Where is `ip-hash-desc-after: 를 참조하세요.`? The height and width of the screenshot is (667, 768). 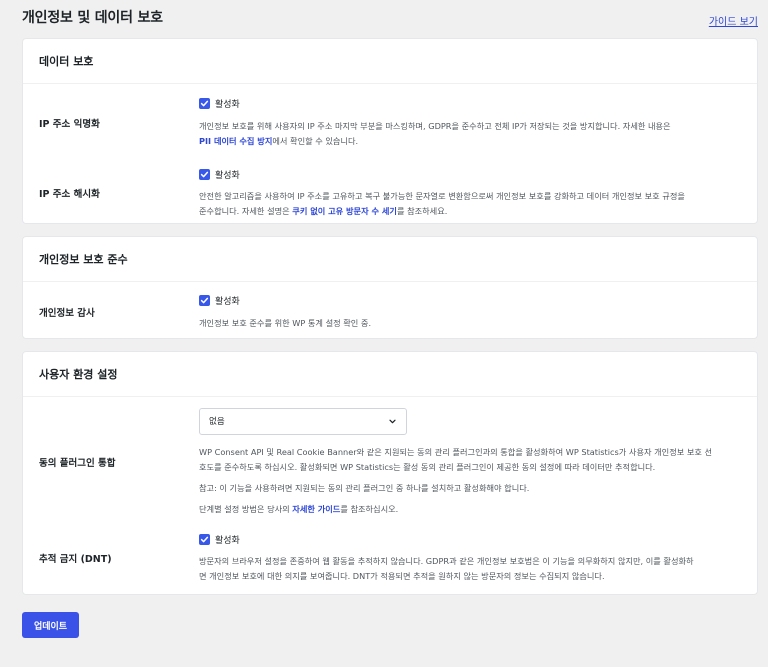
ip-hash-desc-after: 를 참조하세요. is located at coordinates (422, 211).